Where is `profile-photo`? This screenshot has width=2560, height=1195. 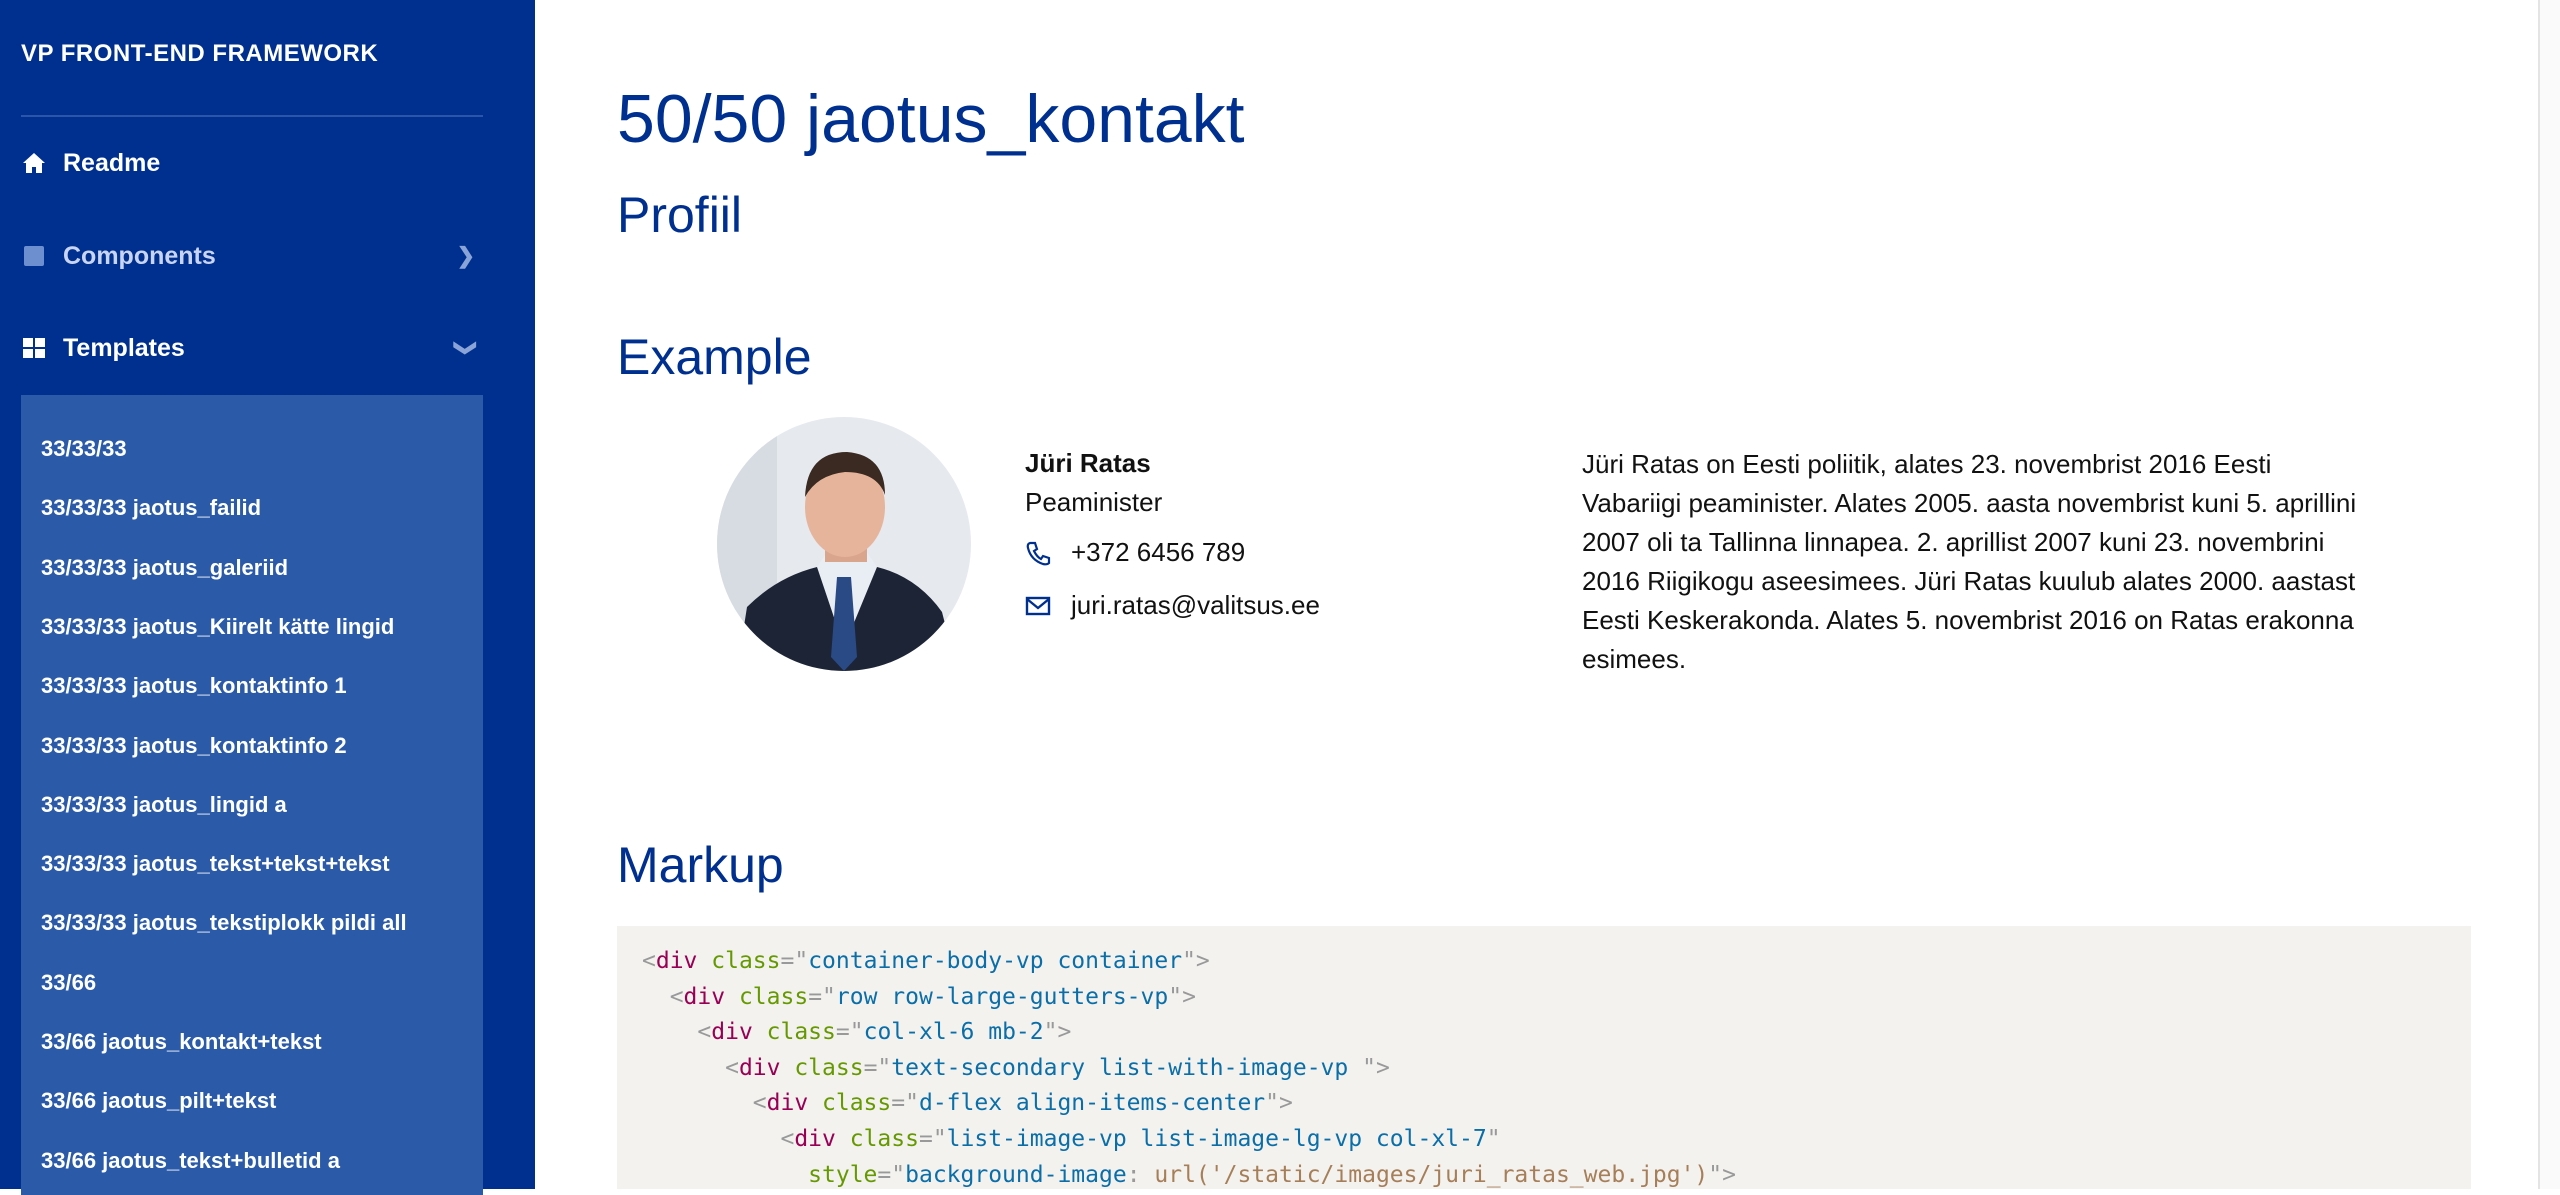
profile-photo is located at coordinates (844, 544).